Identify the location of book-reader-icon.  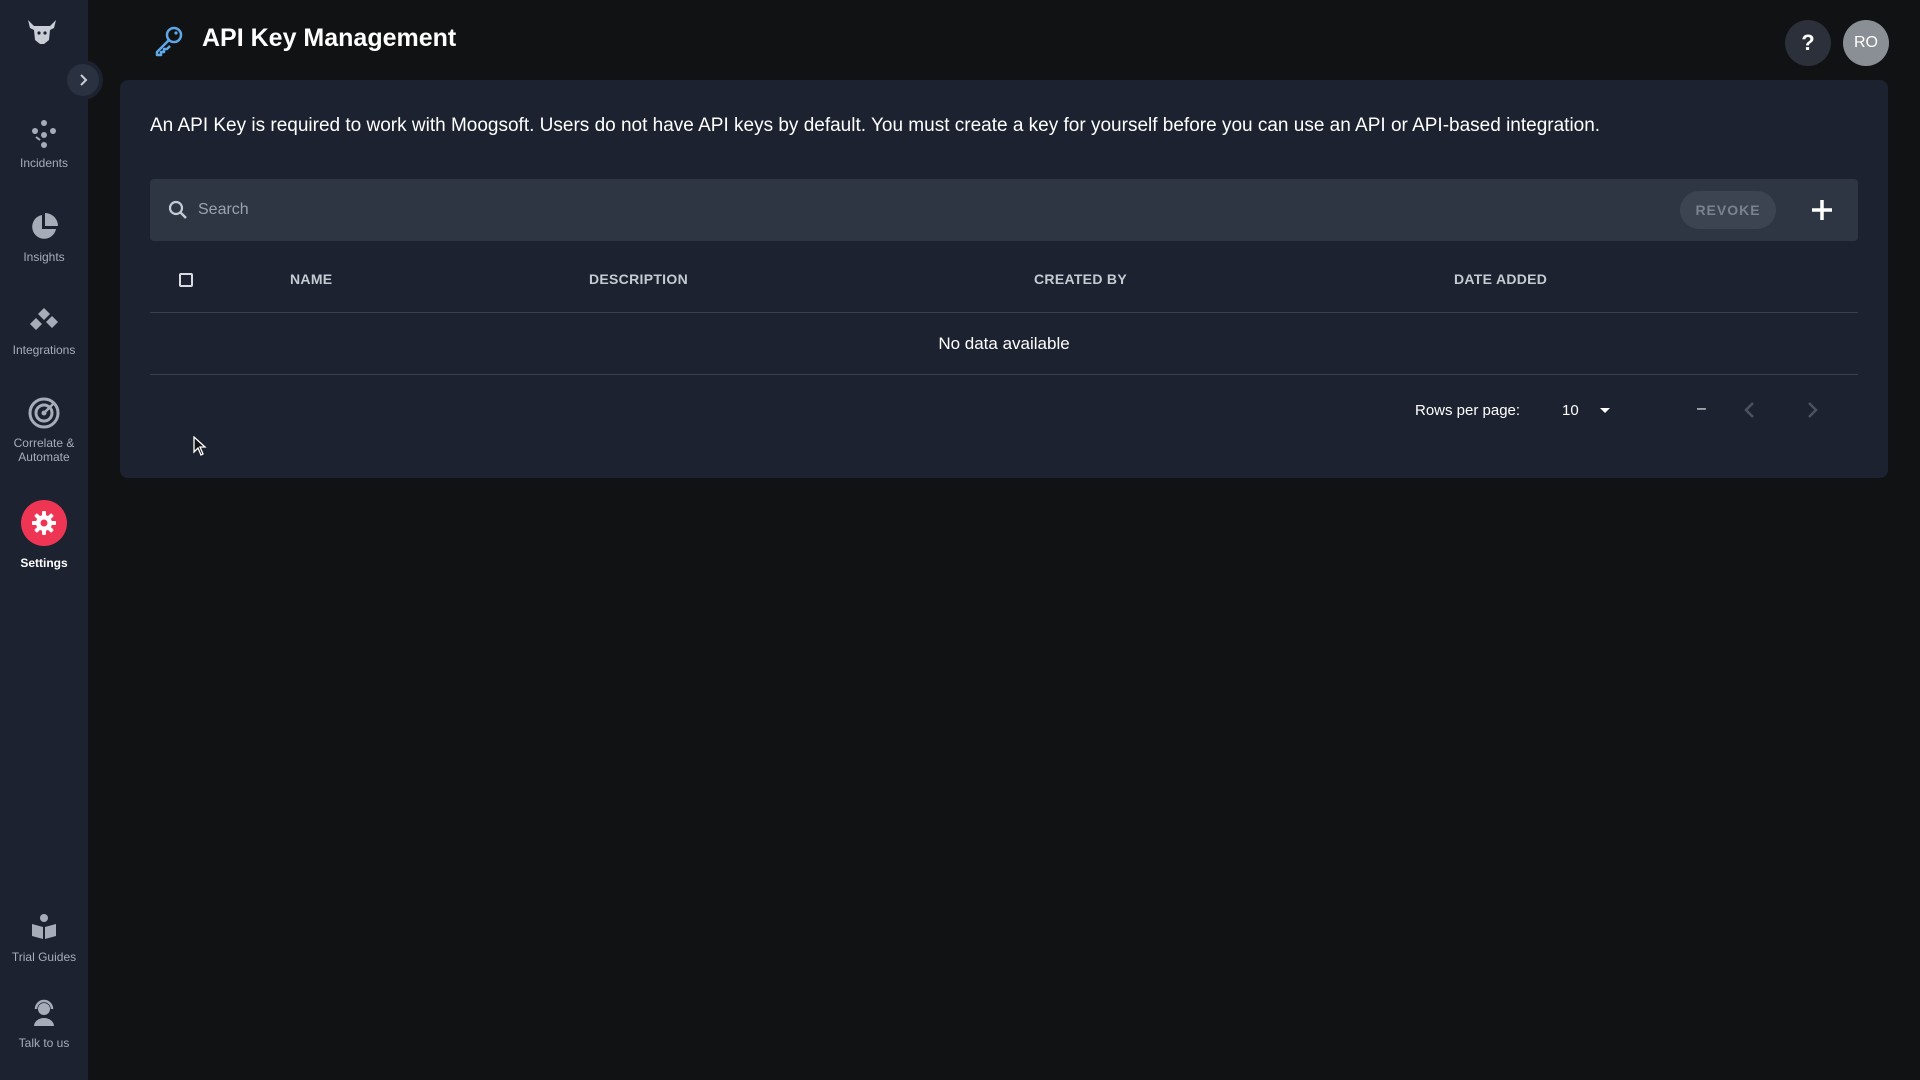
(44, 927).